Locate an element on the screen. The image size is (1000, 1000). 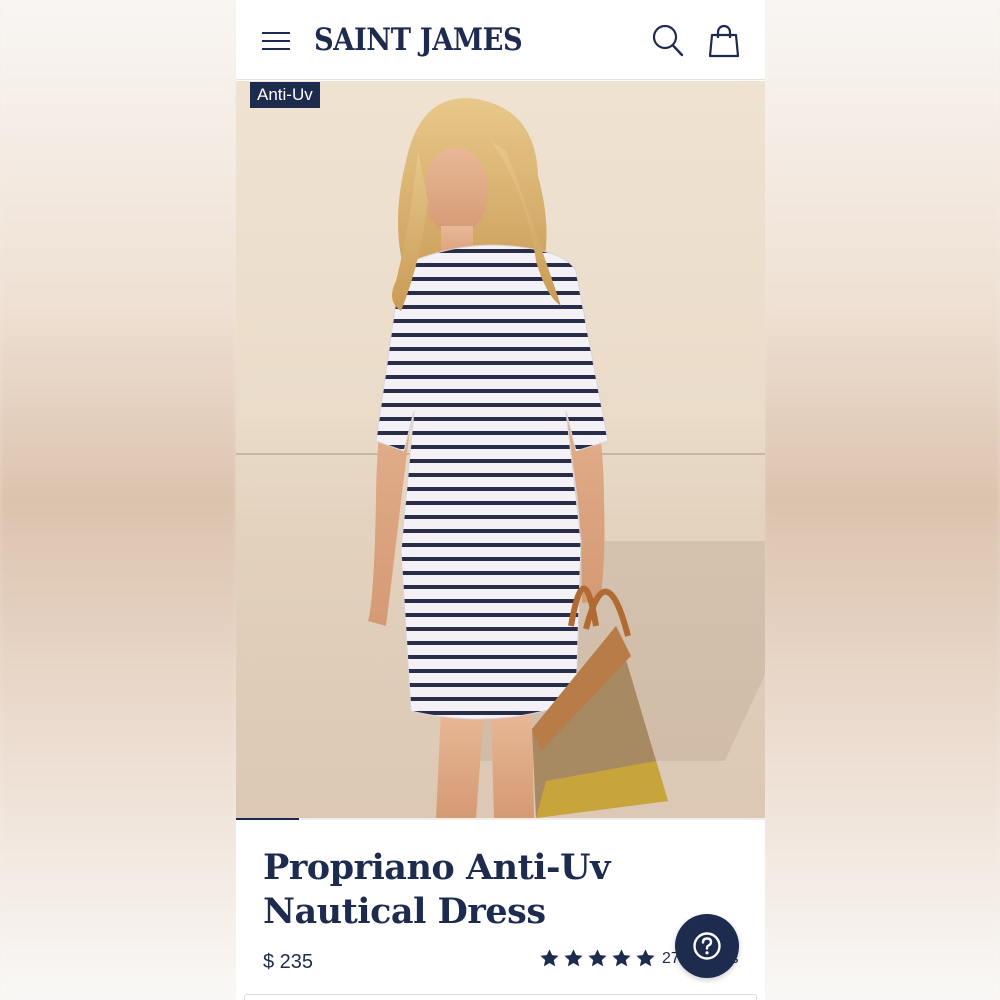
image-carousel-progress is located at coordinates (500, 819).